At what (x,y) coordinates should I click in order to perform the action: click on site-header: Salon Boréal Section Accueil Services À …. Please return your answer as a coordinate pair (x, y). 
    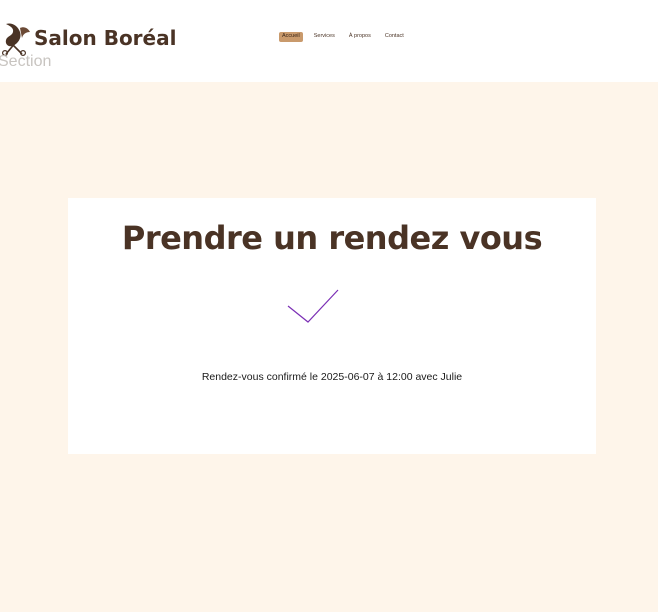
    Looking at the image, I should click on (329, 41).